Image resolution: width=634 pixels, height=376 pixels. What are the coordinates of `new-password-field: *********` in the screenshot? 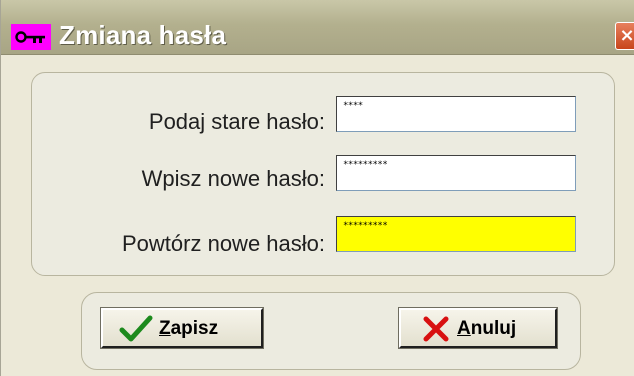 It's located at (456, 173).